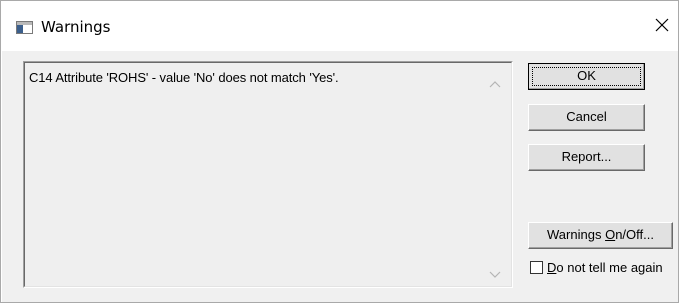 The width and height of the screenshot is (679, 303). What do you see at coordinates (495, 272) in the screenshot?
I see `chevron-down-icon` at bounding box center [495, 272].